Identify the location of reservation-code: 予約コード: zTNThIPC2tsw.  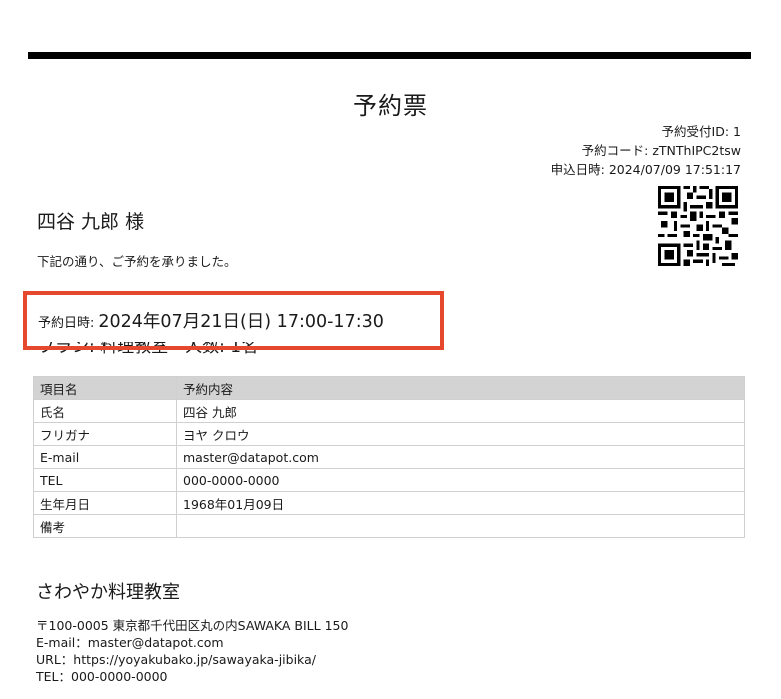
(661, 150).